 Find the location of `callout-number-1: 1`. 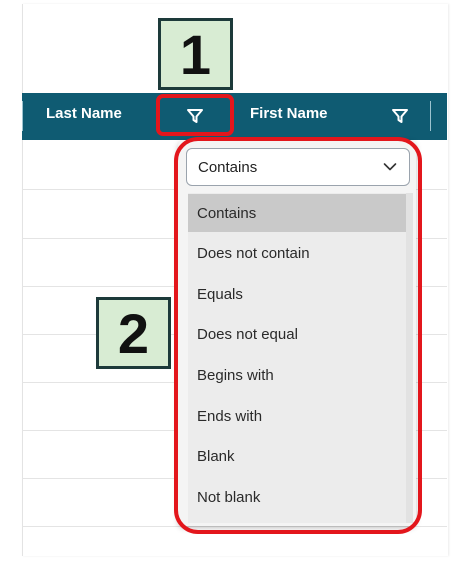

callout-number-1: 1 is located at coordinates (195, 54).